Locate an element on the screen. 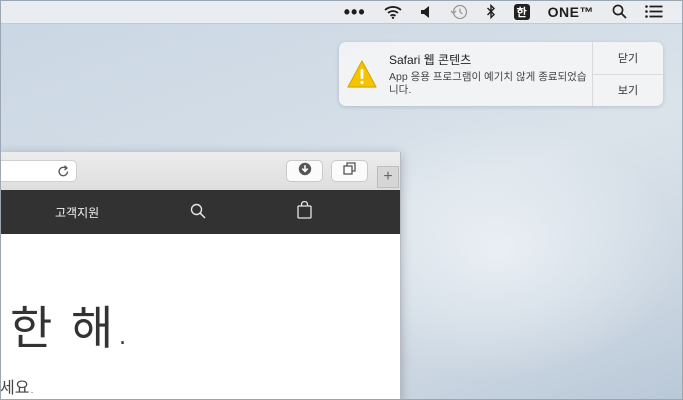 This screenshot has width=683, height=400. volume-icon is located at coordinates (426, 12).